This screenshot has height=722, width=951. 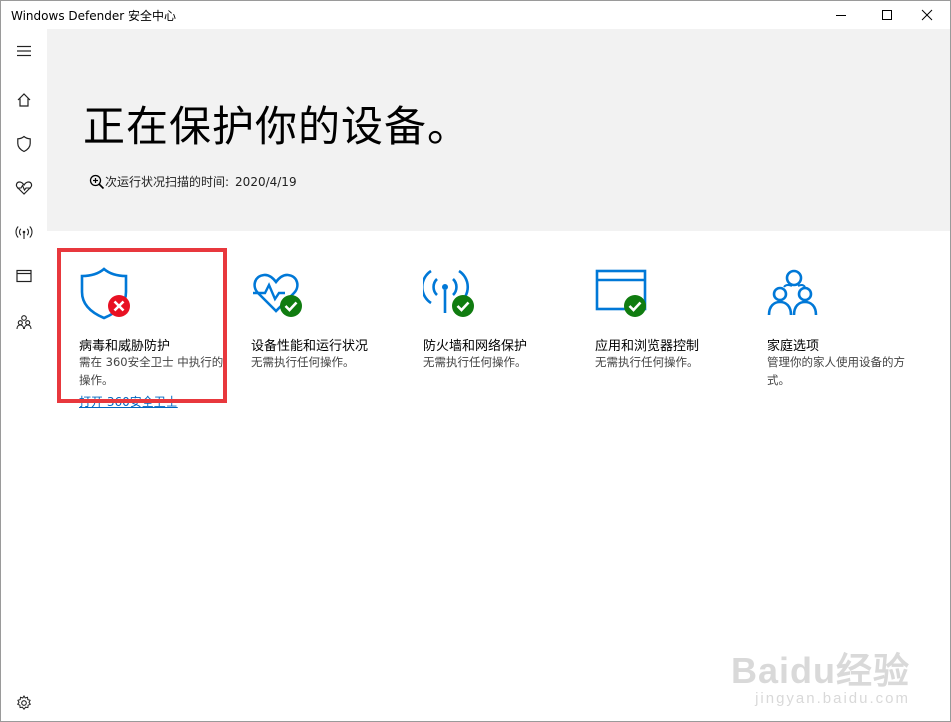 I want to click on tile-title: 病毒和威胁防护, so click(x=125, y=346).